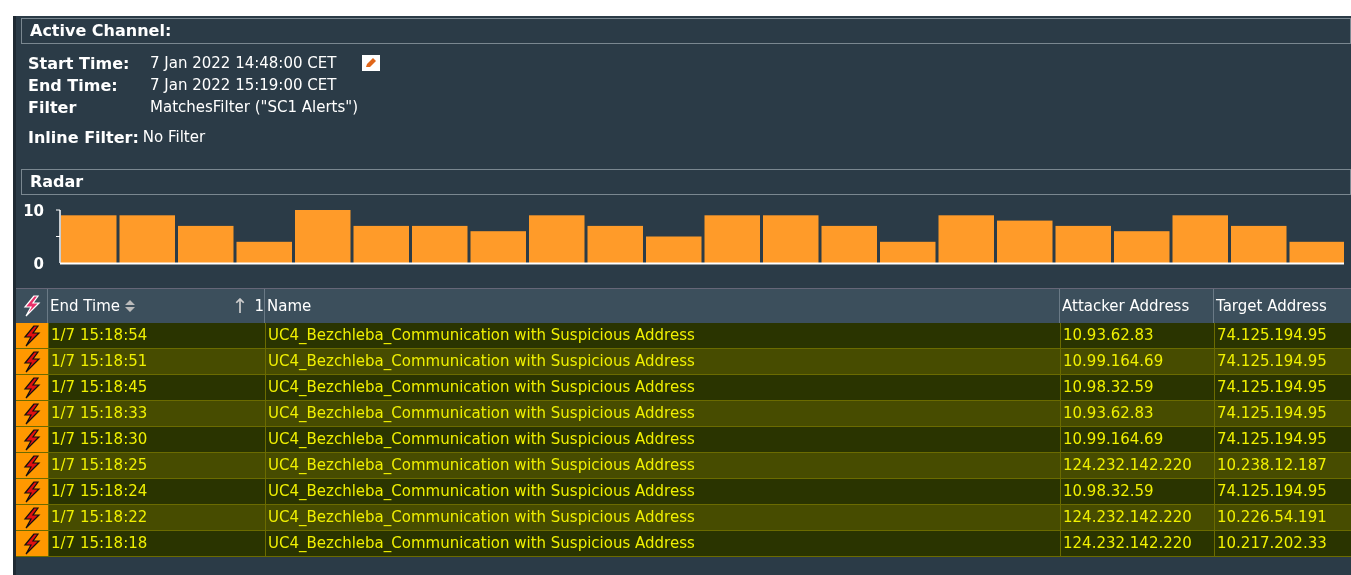 This screenshot has width=1351, height=575. I want to click on table-cell: 10.217.202.33, so click(1282, 543).